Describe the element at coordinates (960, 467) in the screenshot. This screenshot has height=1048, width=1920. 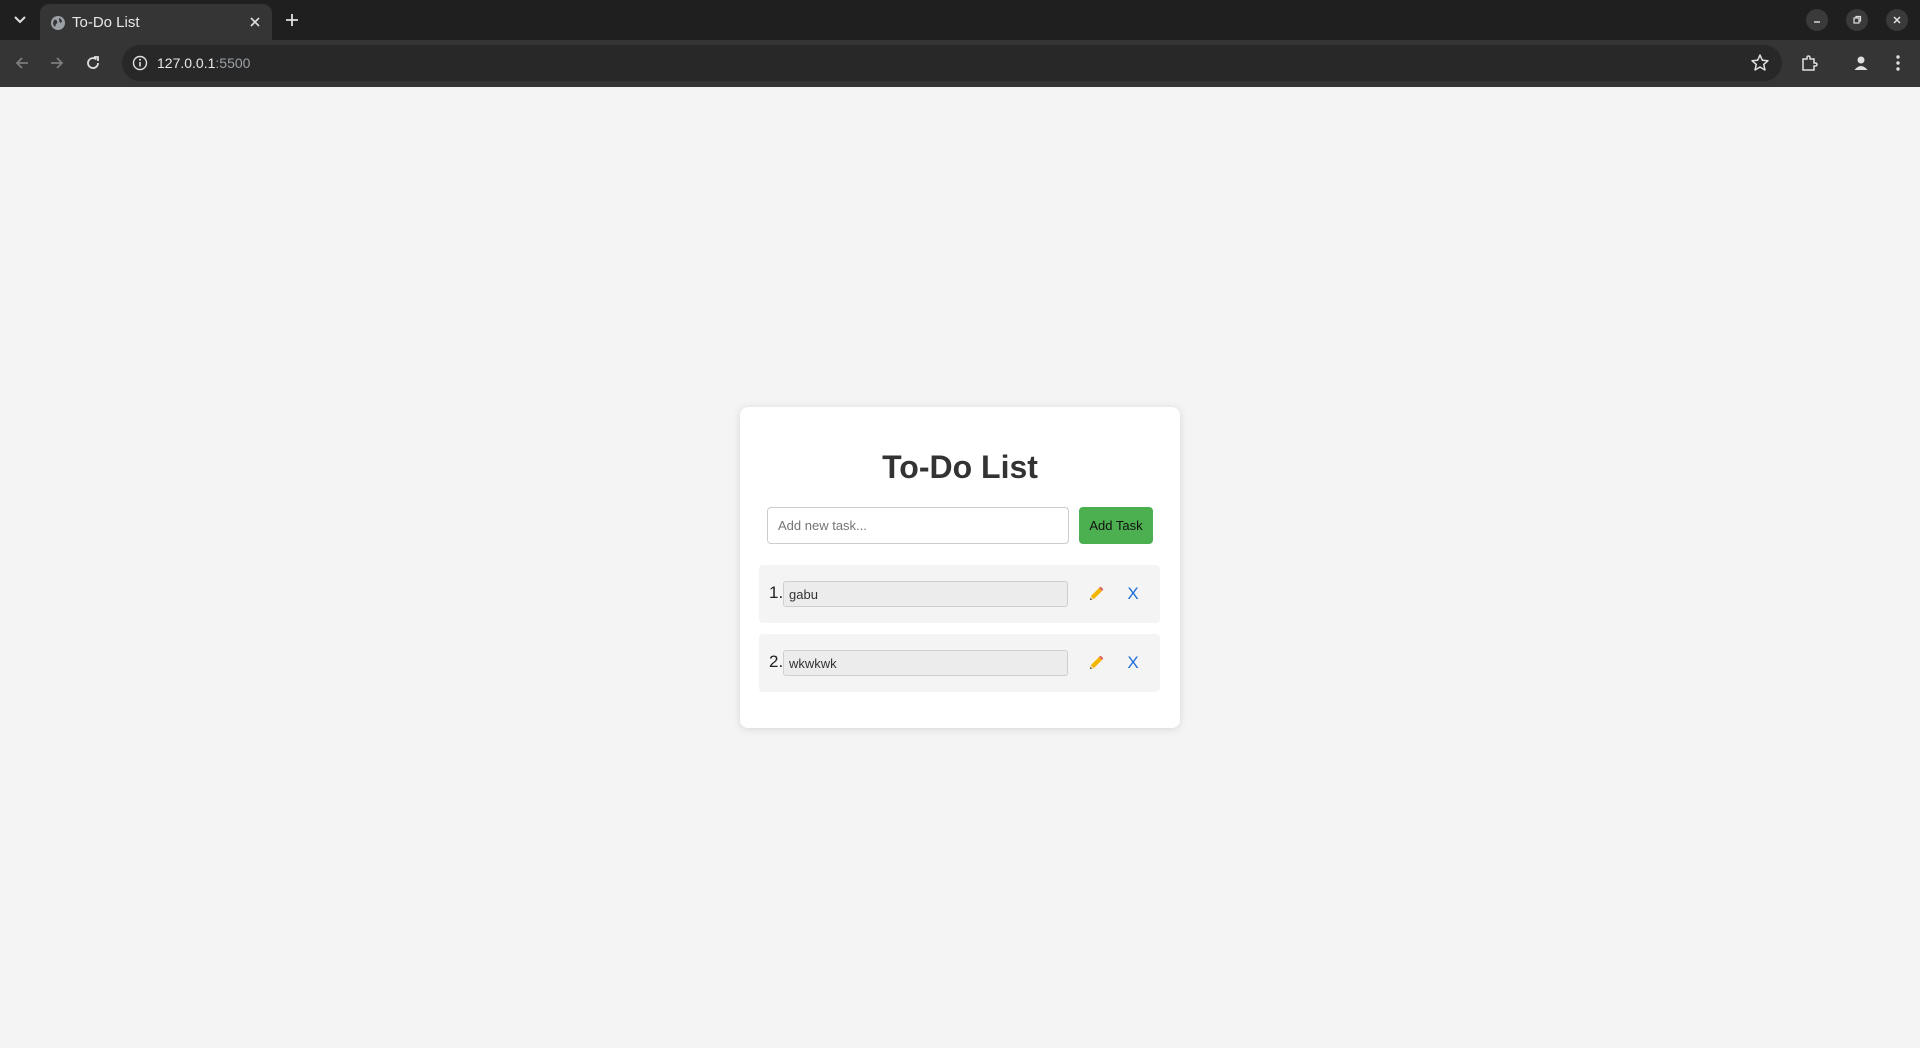
I see `page-title: To-Do List` at that location.